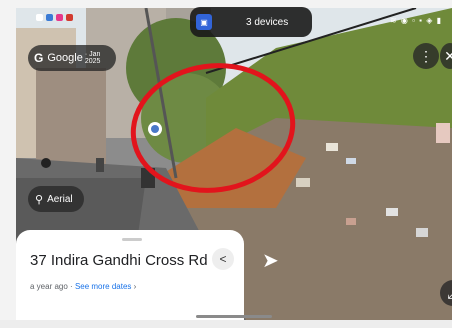 This screenshot has width=452, height=328. I want to click on imagery-date-pill: G Google · Jan 2025, so click(72, 58).